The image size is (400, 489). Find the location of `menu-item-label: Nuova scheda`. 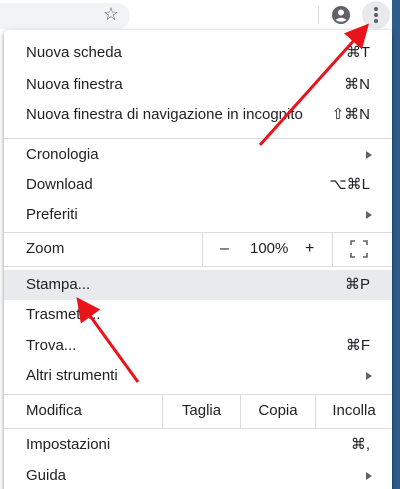

menu-item-label: Nuova scheda is located at coordinates (74, 52).